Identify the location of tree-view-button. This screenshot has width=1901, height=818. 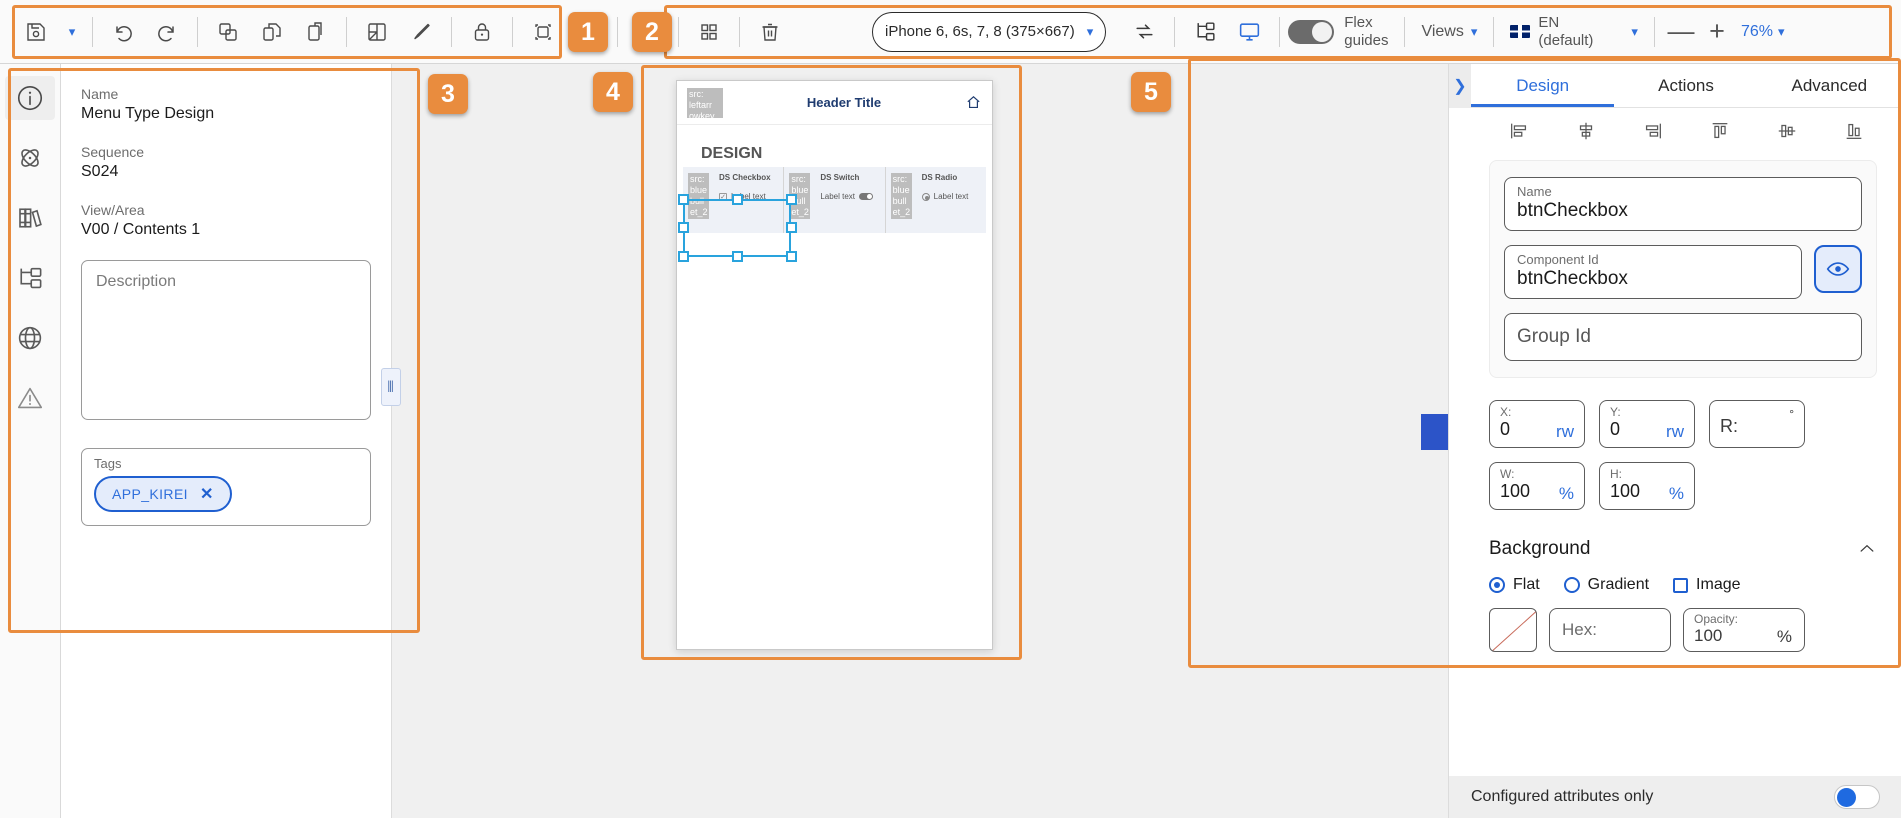
(1205, 32).